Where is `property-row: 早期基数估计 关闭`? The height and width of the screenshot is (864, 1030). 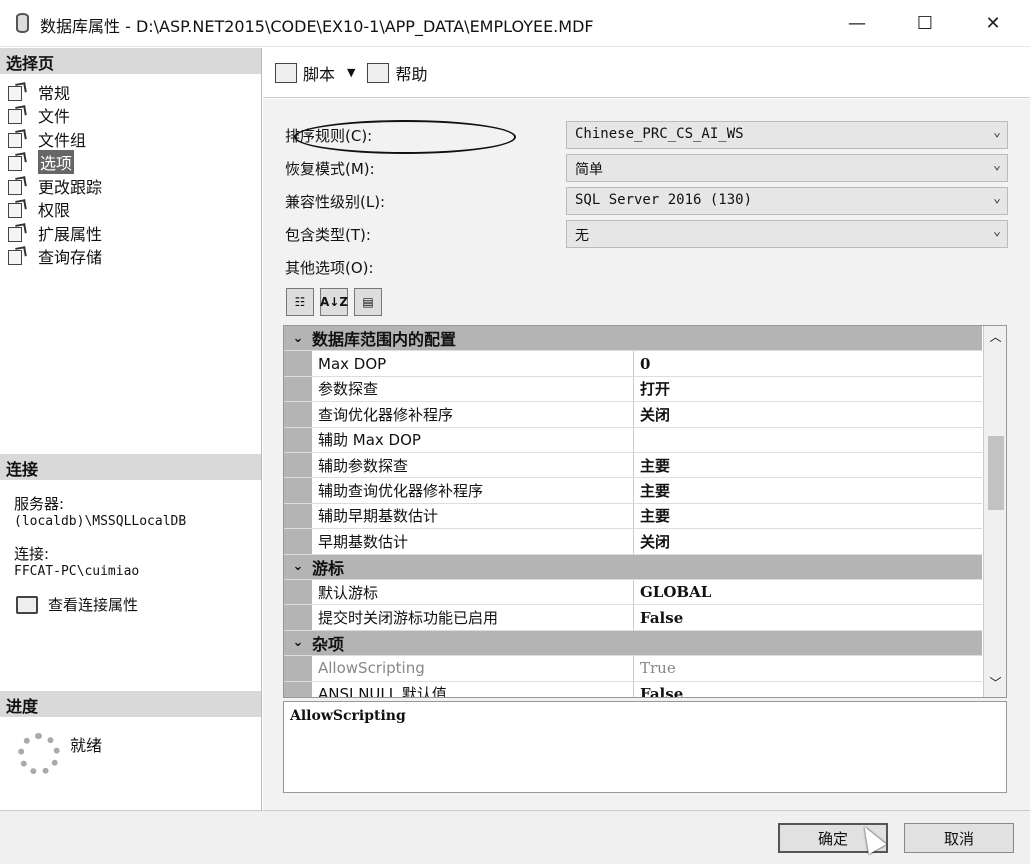
property-row: 早期基数估计 关闭 is located at coordinates (633, 542).